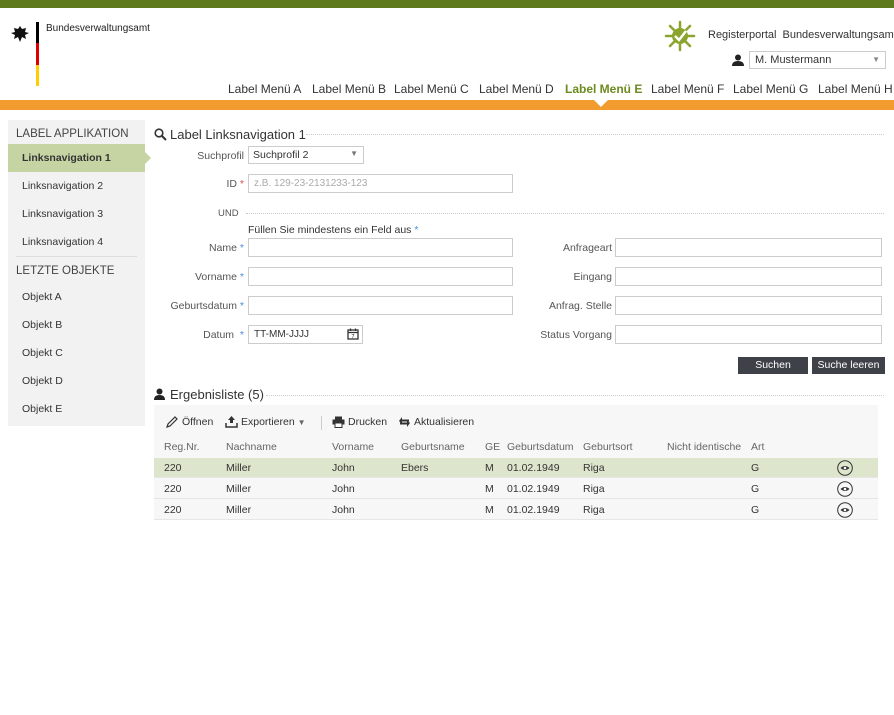  Describe the element at coordinates (330, 230) in the screenshot. I see `hint-text-content: Füllen Sie mindestens ein Feld aus` at that location.